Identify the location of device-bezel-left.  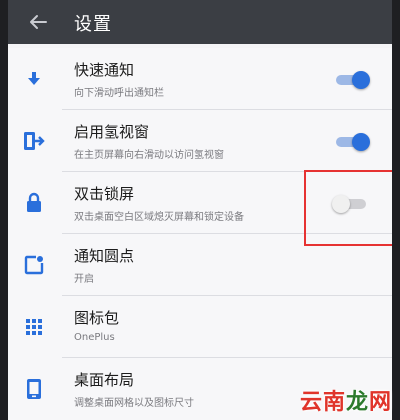
(4, 210).